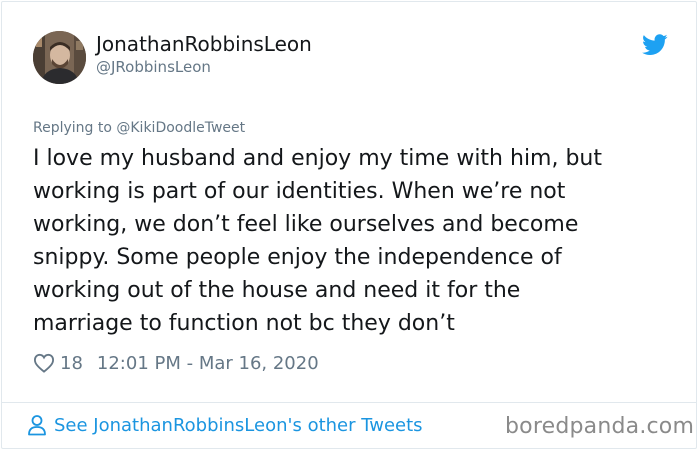 This screenshot has height=452, width=700. Describe the element at coordinates (349, 402) in the screenshot. I see `divider` at that location.